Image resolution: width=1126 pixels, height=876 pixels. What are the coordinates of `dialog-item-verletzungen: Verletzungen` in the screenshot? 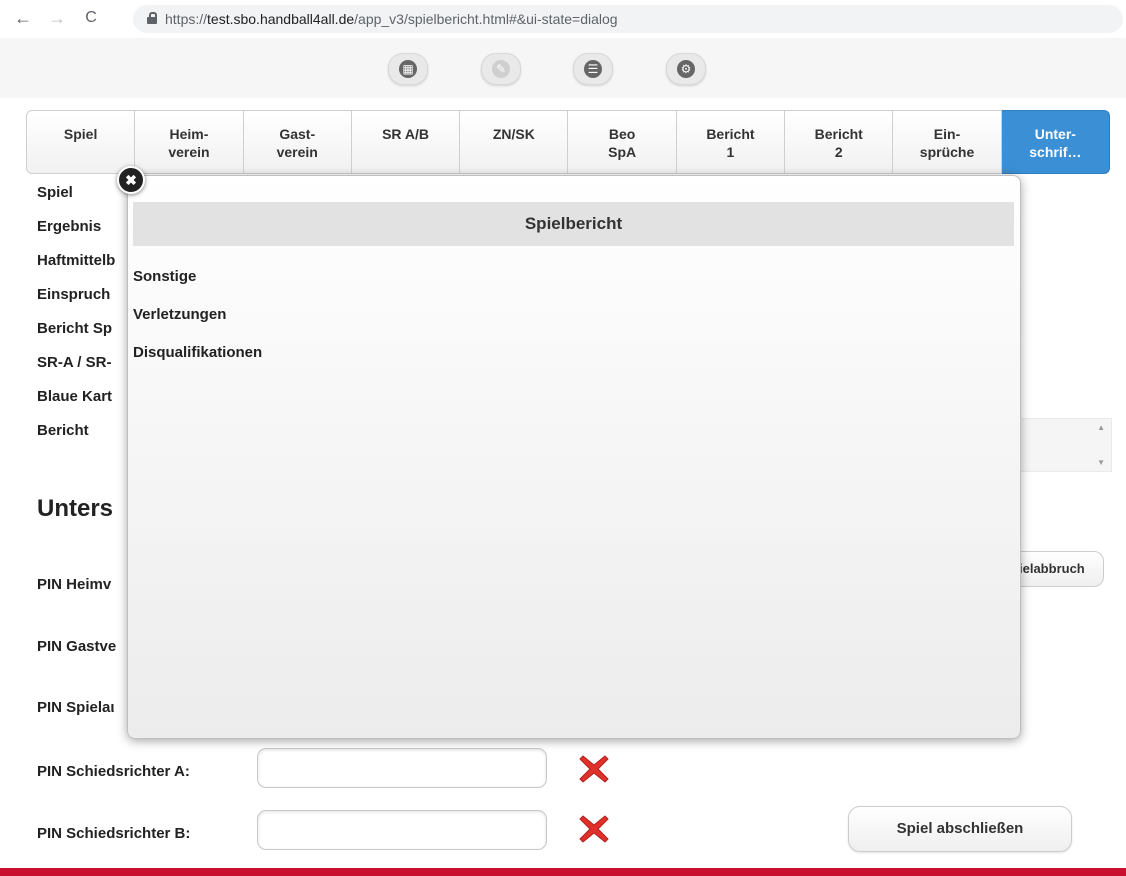 It's located at (179, 314).